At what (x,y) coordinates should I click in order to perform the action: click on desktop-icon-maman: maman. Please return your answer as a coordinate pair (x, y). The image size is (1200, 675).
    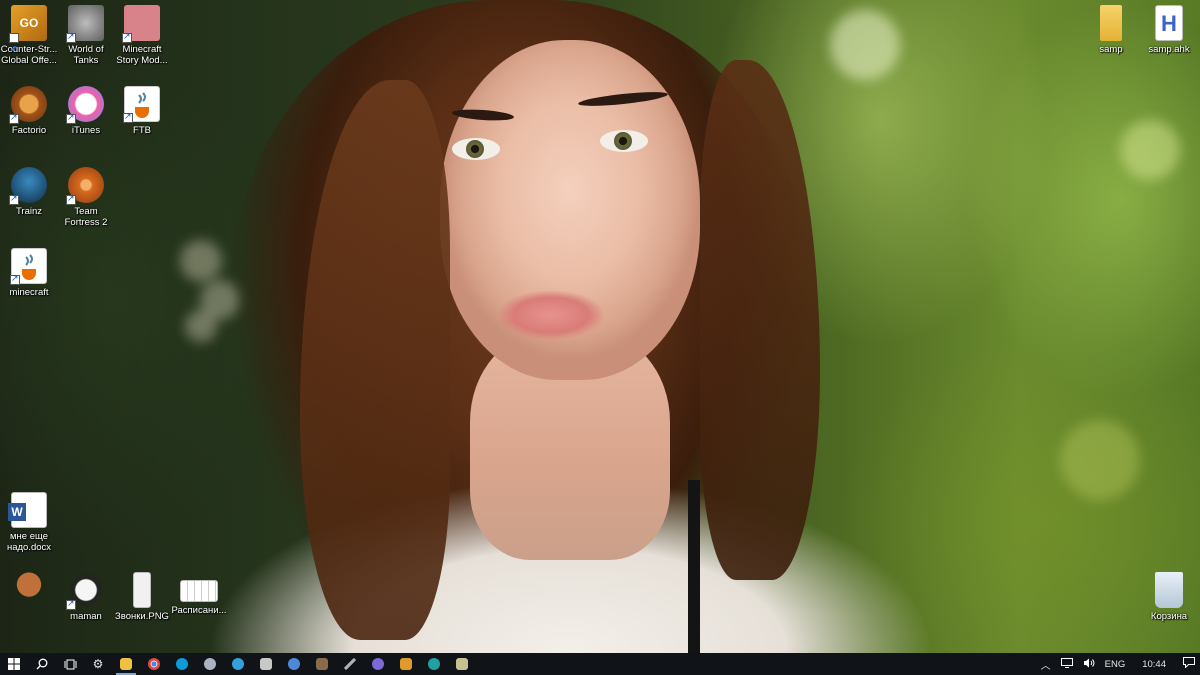
    Looking at the image, I should click on (86, 597).